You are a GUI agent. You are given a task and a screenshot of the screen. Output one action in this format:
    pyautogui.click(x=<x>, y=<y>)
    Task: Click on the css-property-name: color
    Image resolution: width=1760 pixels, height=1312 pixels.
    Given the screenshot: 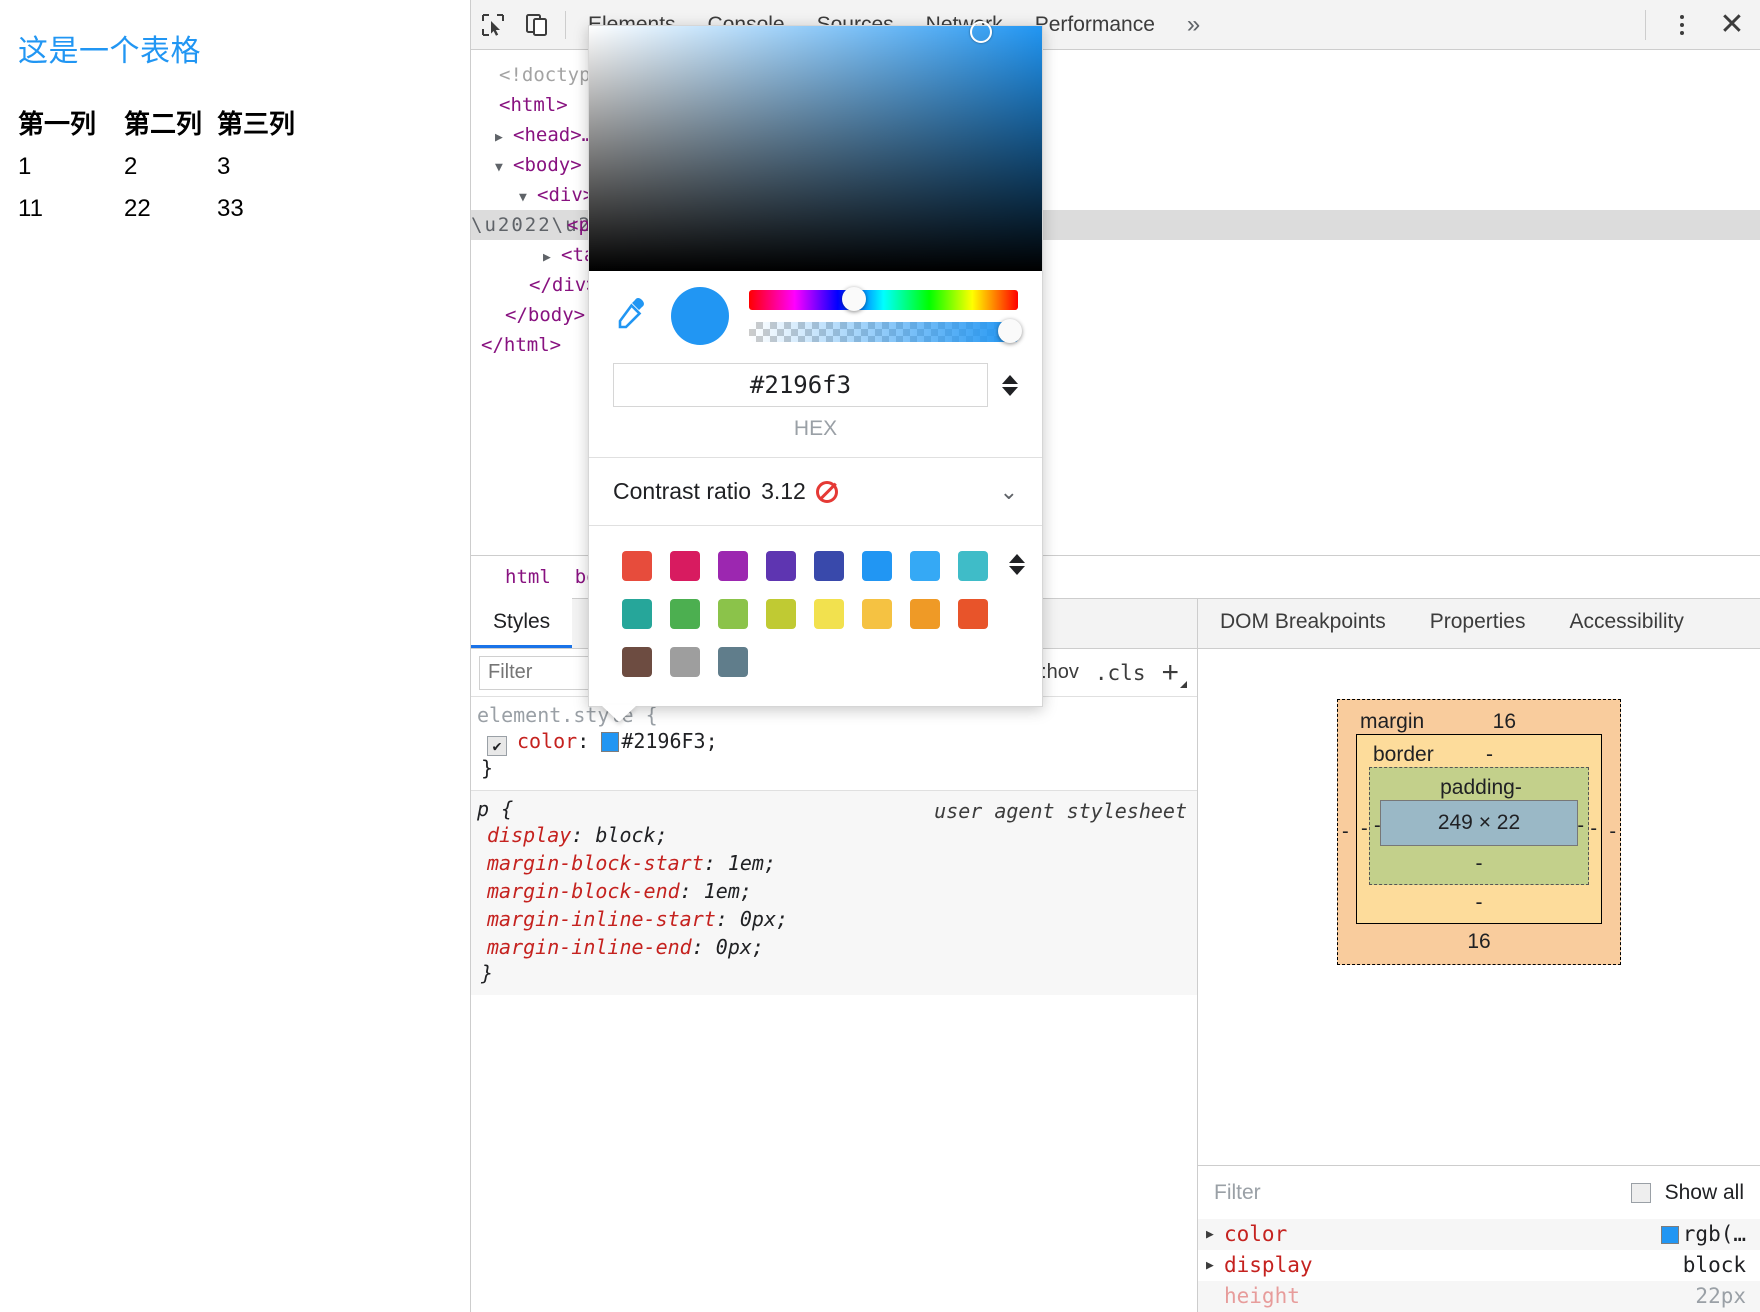 What is the action you would take?
    pyautogui.click(x=547, y=741)
    